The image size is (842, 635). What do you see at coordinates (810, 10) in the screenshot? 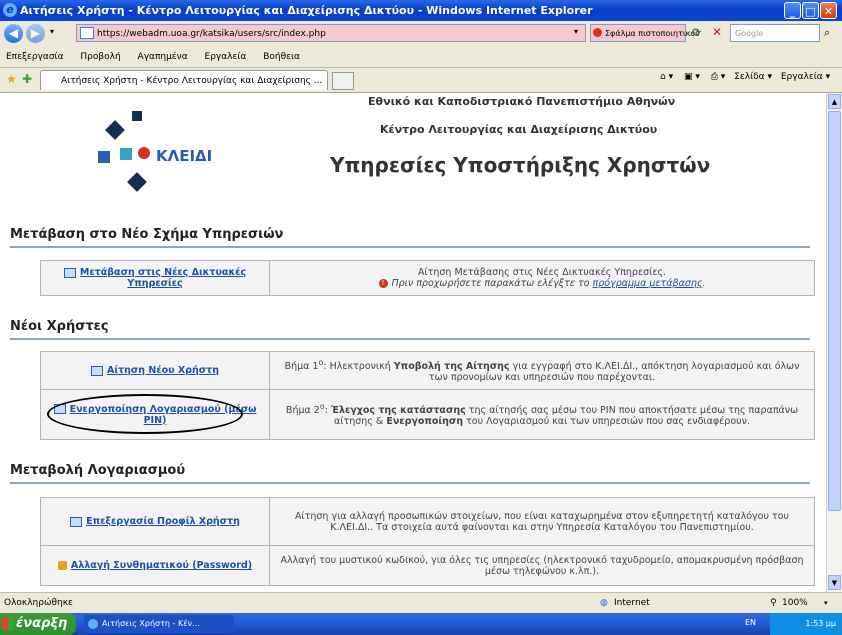
I see `maximize-button: □` at bounding box center [810, 10].